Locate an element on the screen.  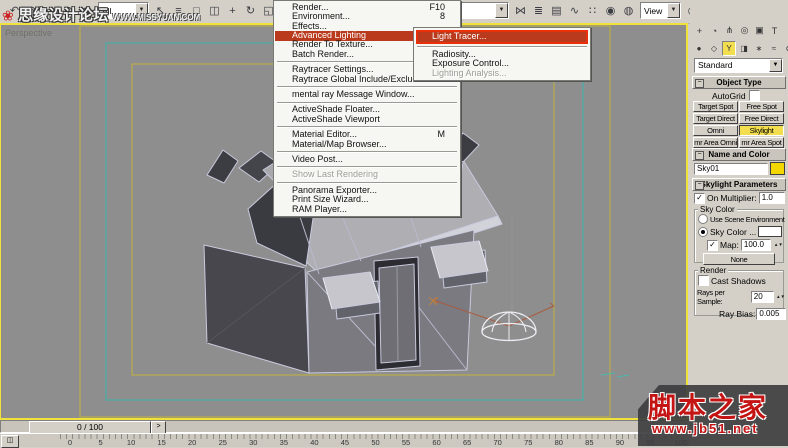
flower-logo-icon: ❀ is located at coordinates (8, 15).